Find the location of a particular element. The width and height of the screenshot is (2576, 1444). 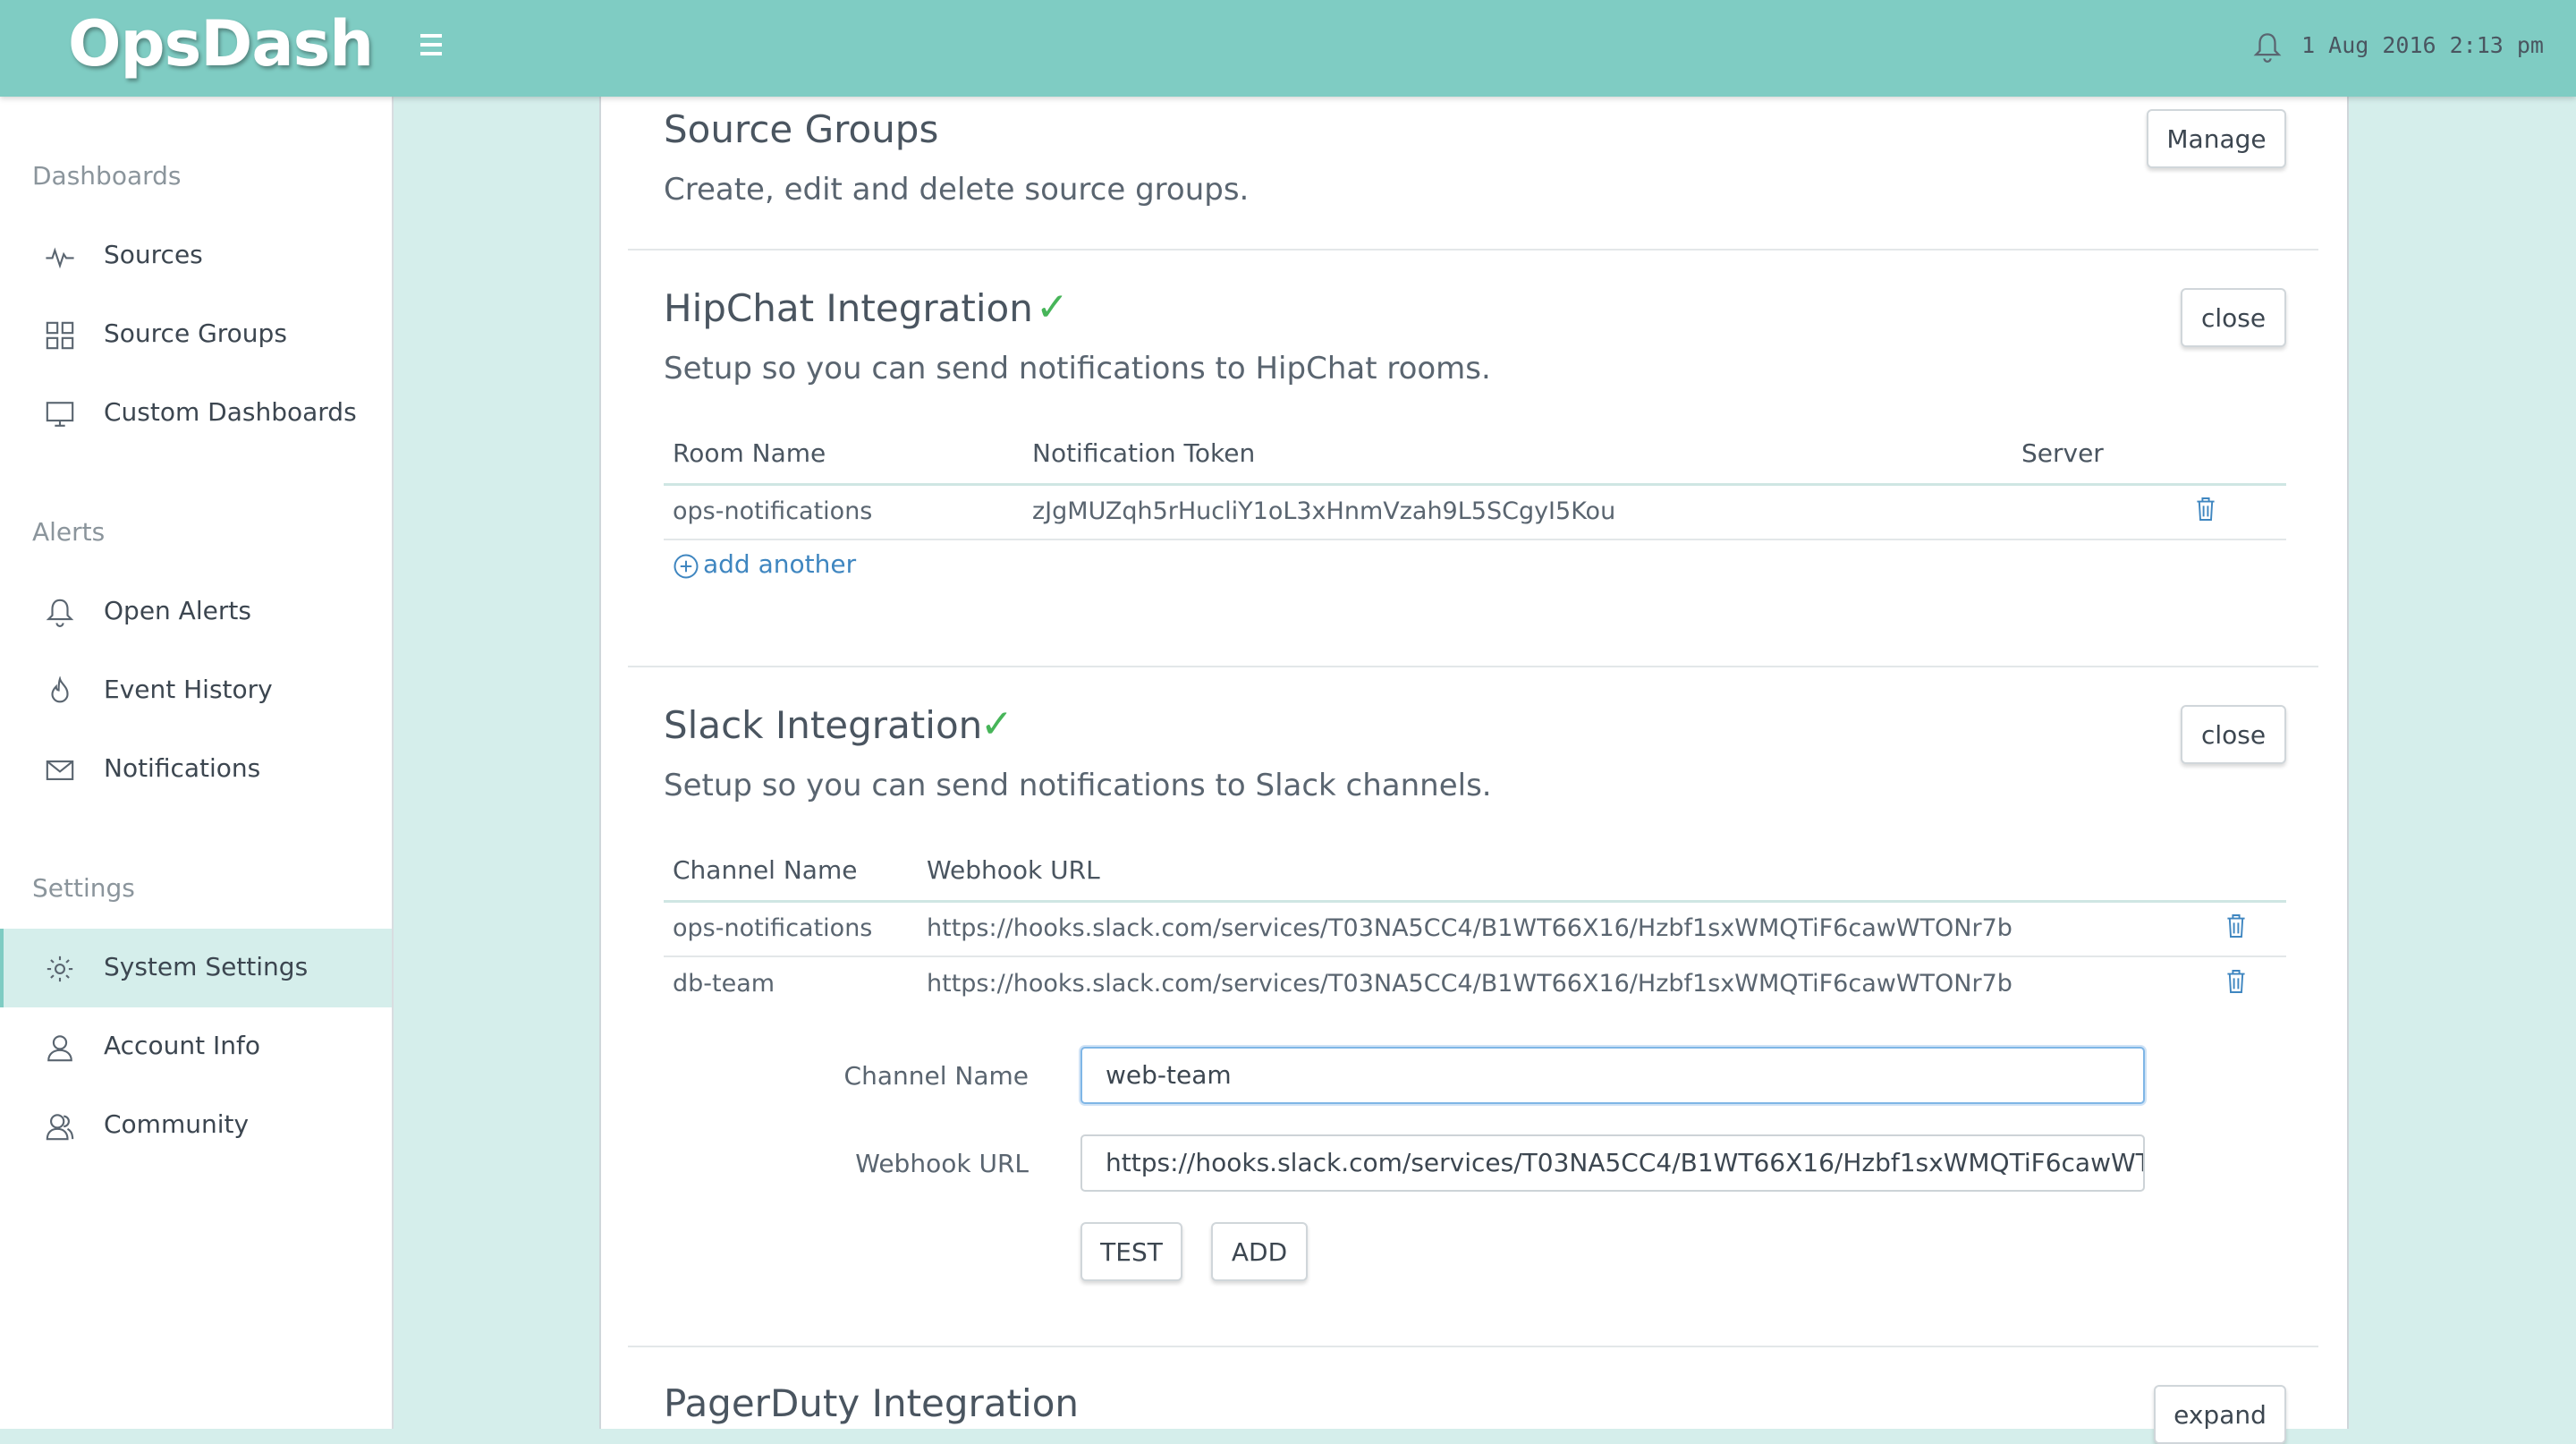

slack-title: Slack Integration is located at coordinates (823, 725).